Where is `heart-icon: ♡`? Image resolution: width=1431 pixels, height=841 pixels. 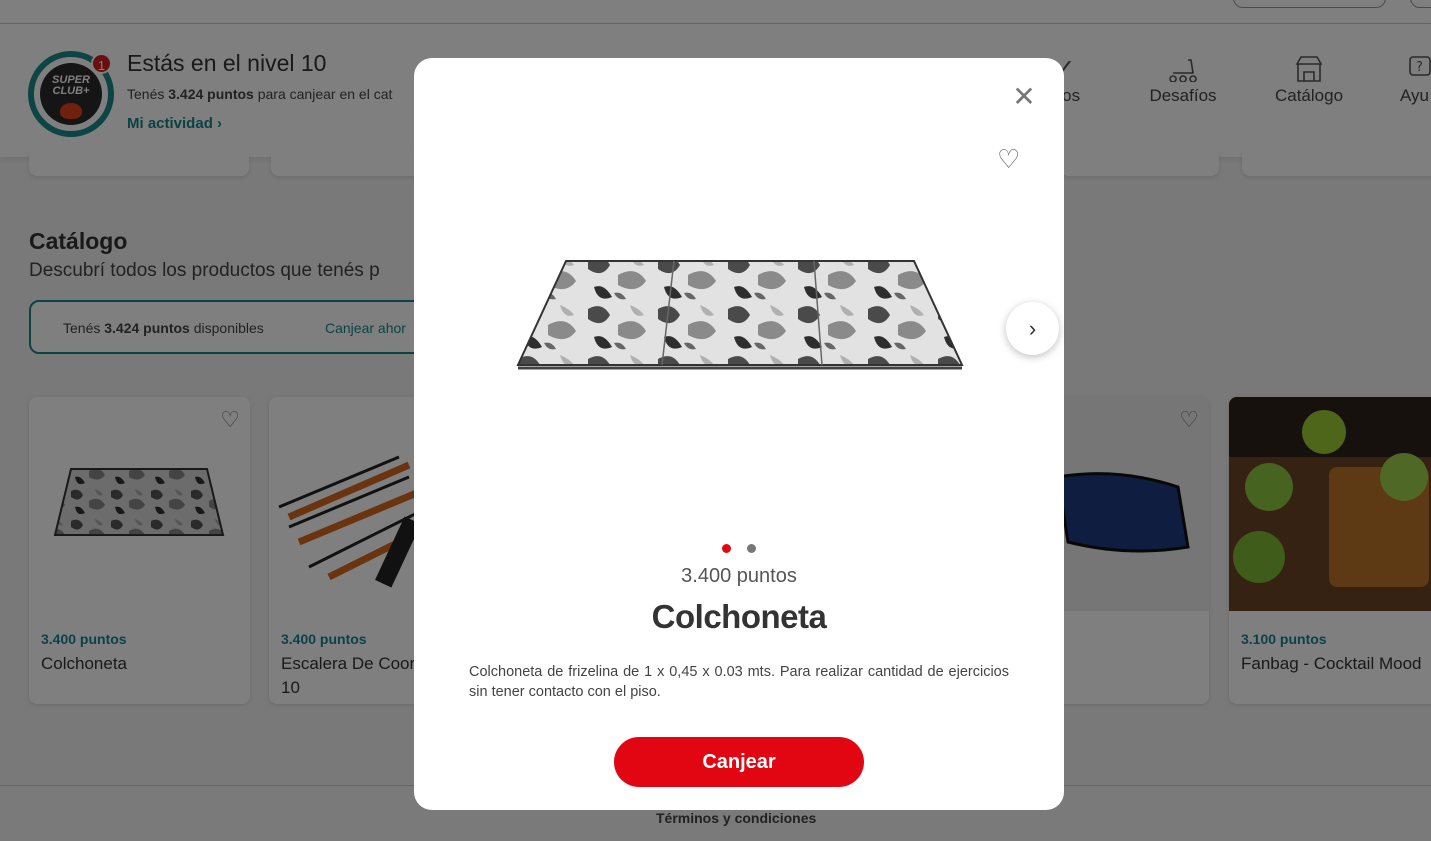 heart-icon: ♡ is located at coordinates (1008, 159).